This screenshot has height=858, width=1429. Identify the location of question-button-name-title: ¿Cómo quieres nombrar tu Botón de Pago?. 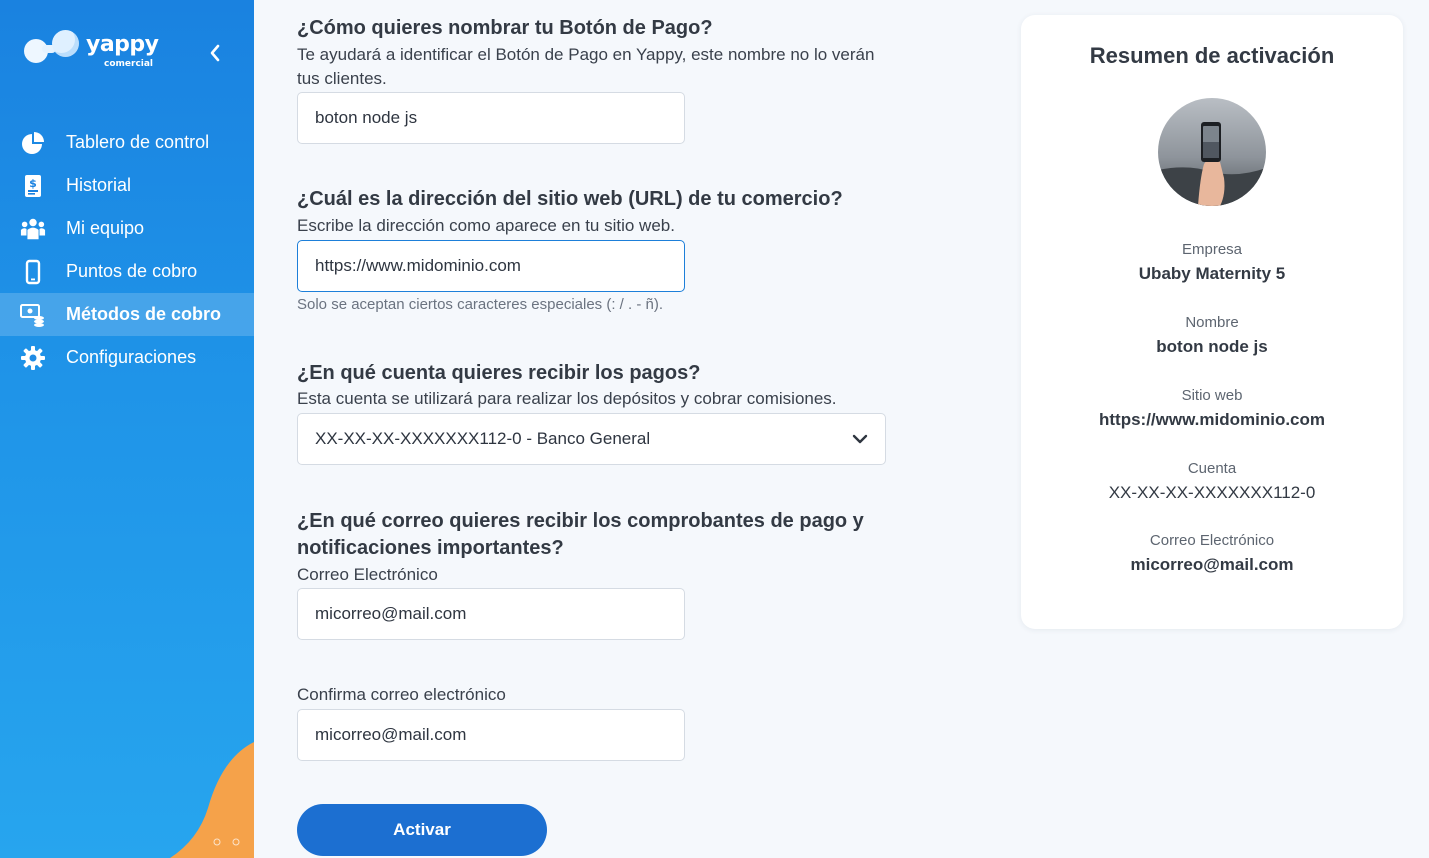
(505, 28).